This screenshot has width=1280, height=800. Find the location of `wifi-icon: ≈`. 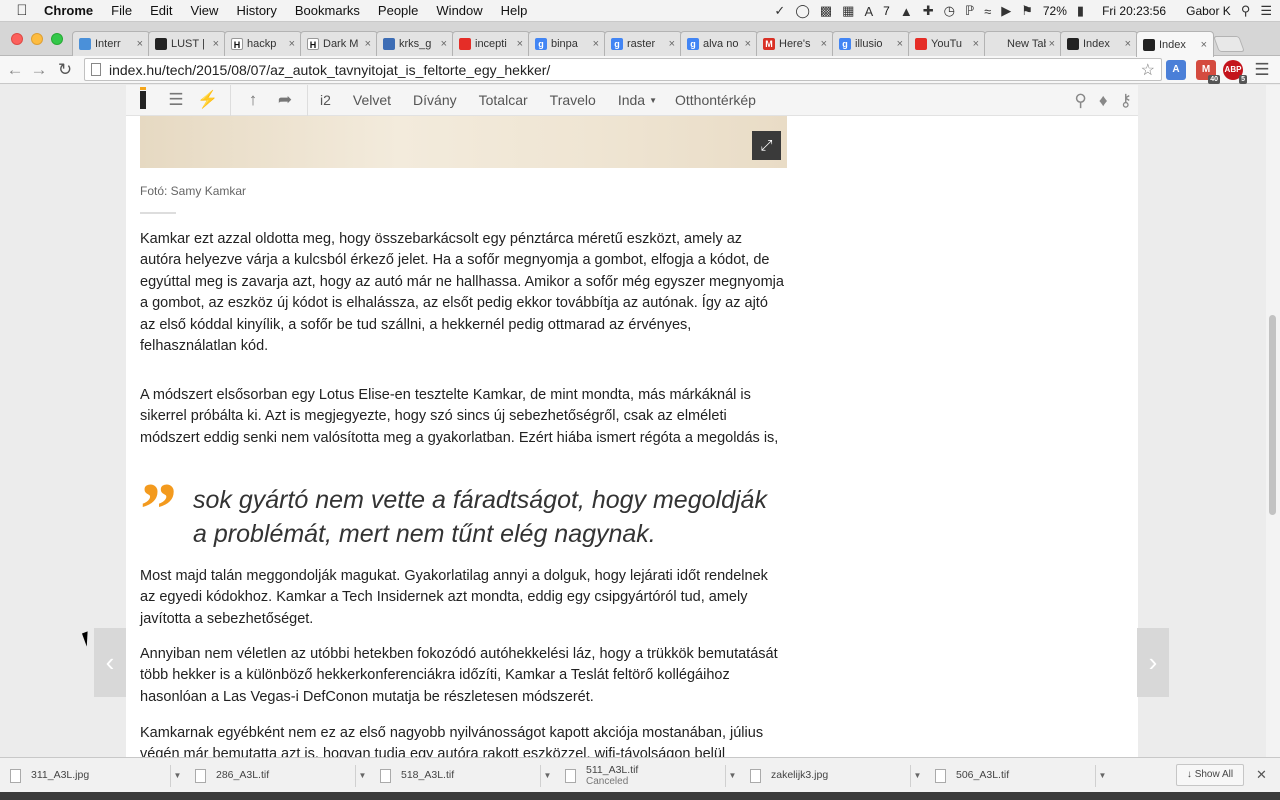

wifi-icon: ≈ is located at coordinates (987, 11).